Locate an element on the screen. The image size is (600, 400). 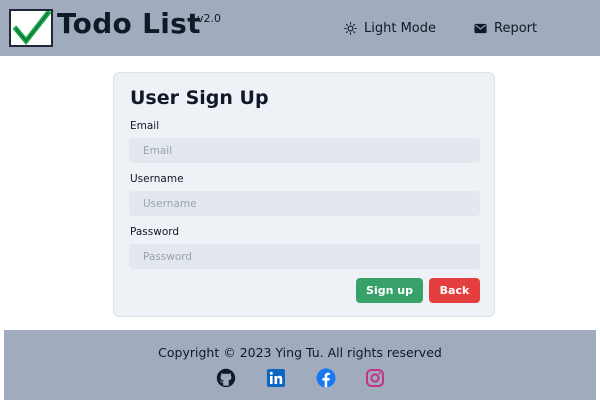
checkmark-icon is located at coordinates (32, 28).